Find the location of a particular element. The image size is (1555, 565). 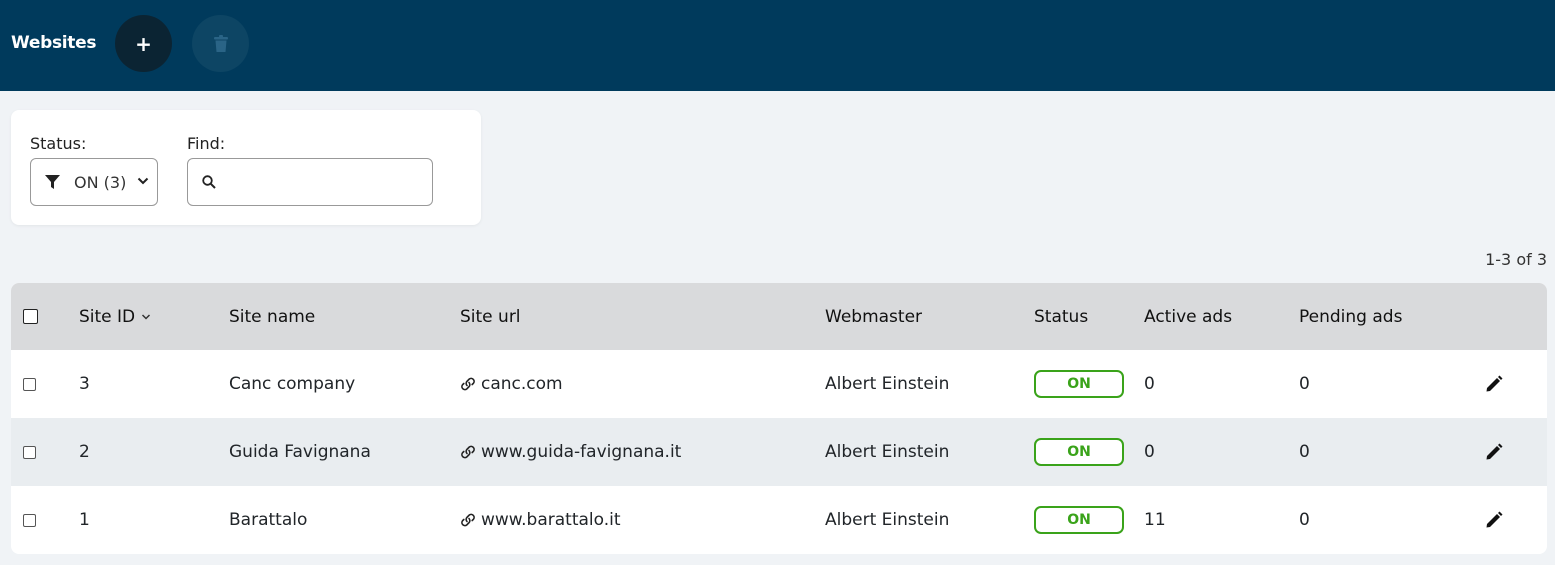

trash-icon is located at coordinates (220, 43).